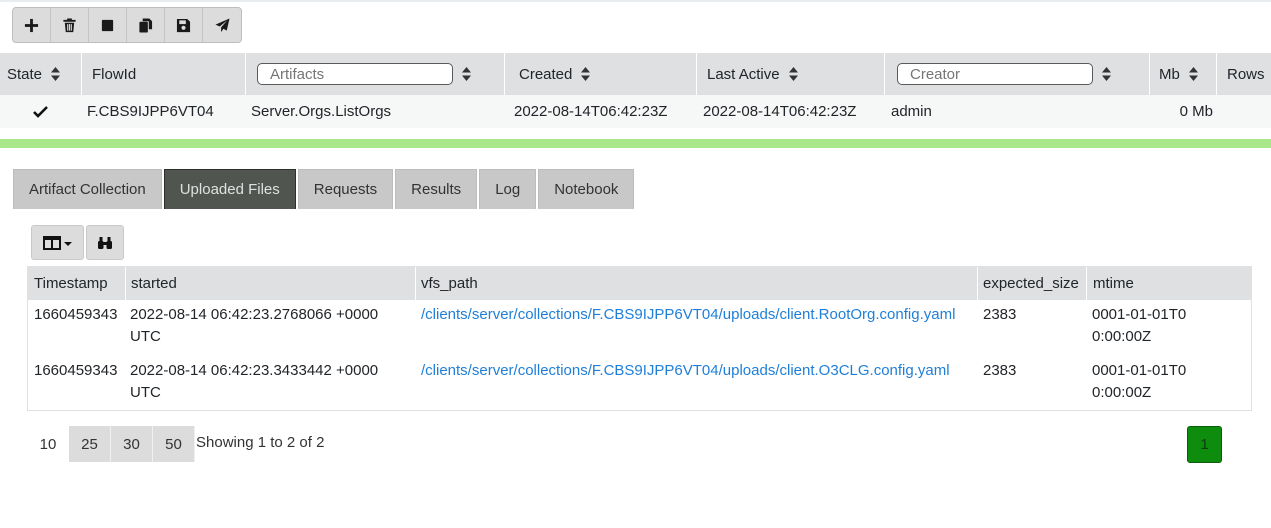  Describe the element at coordinates (48, 444) in the screenshot. I see `page-size-10: 10` at that location.